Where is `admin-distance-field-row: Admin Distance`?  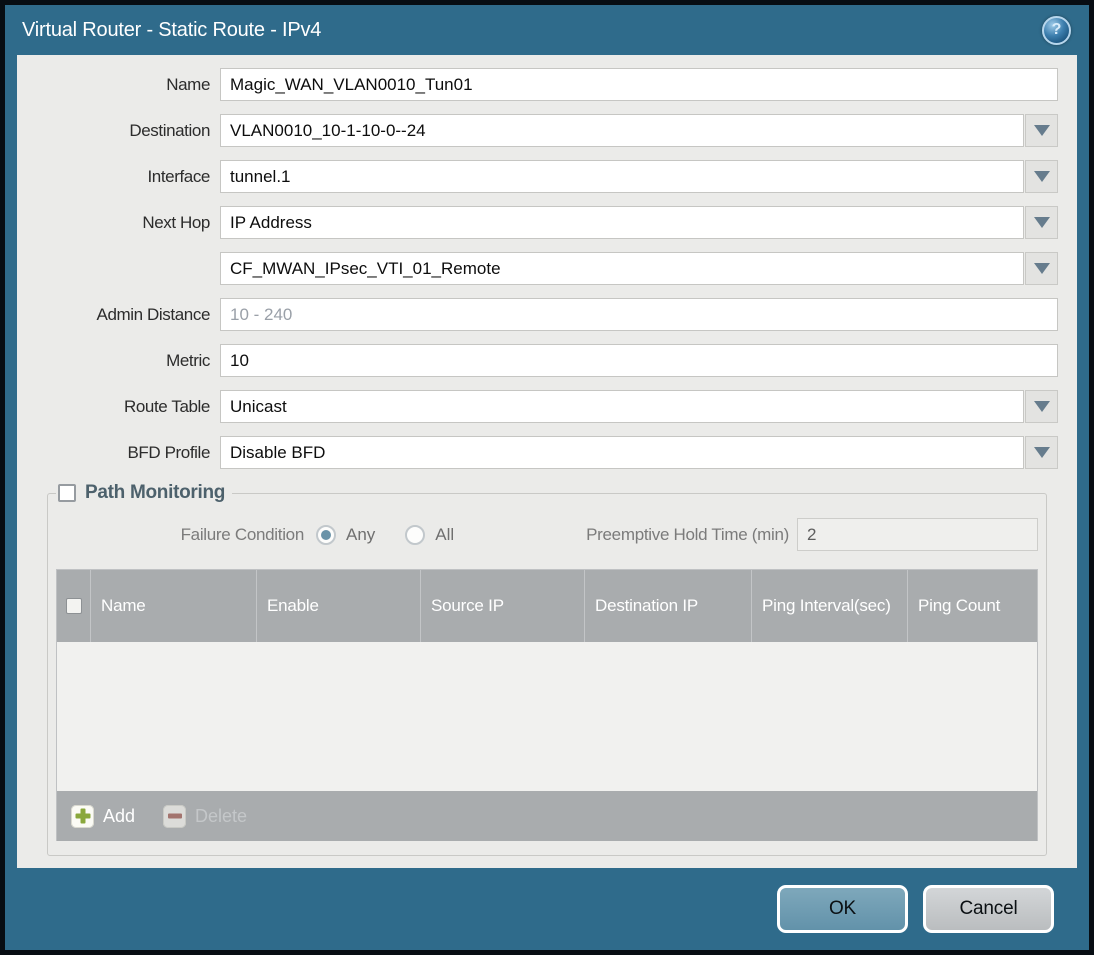 admin-distance-field-row: Admin Distance is located at coordinates (547, 314).